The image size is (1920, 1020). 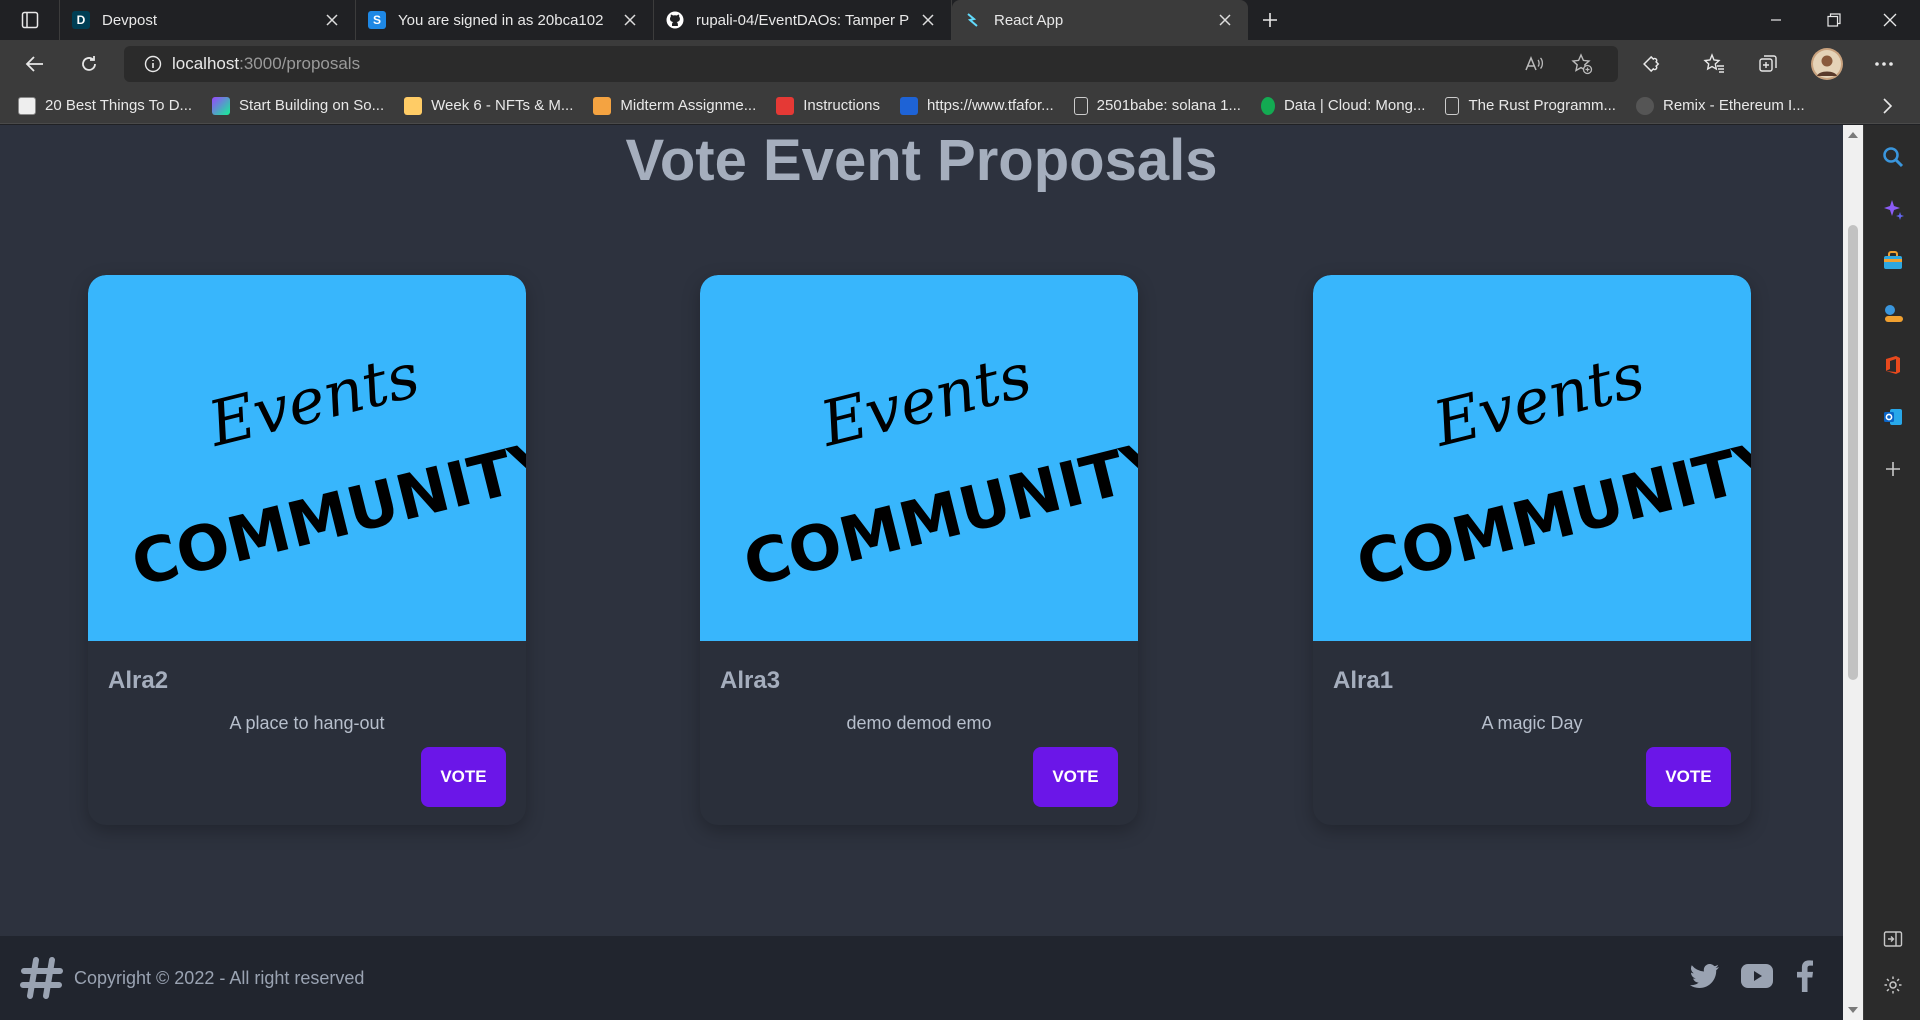 What do you see at coordinates (919, 723) in the screenshot?
I see `proposal-description: demo demod emo` at bounding box center [919, 723].